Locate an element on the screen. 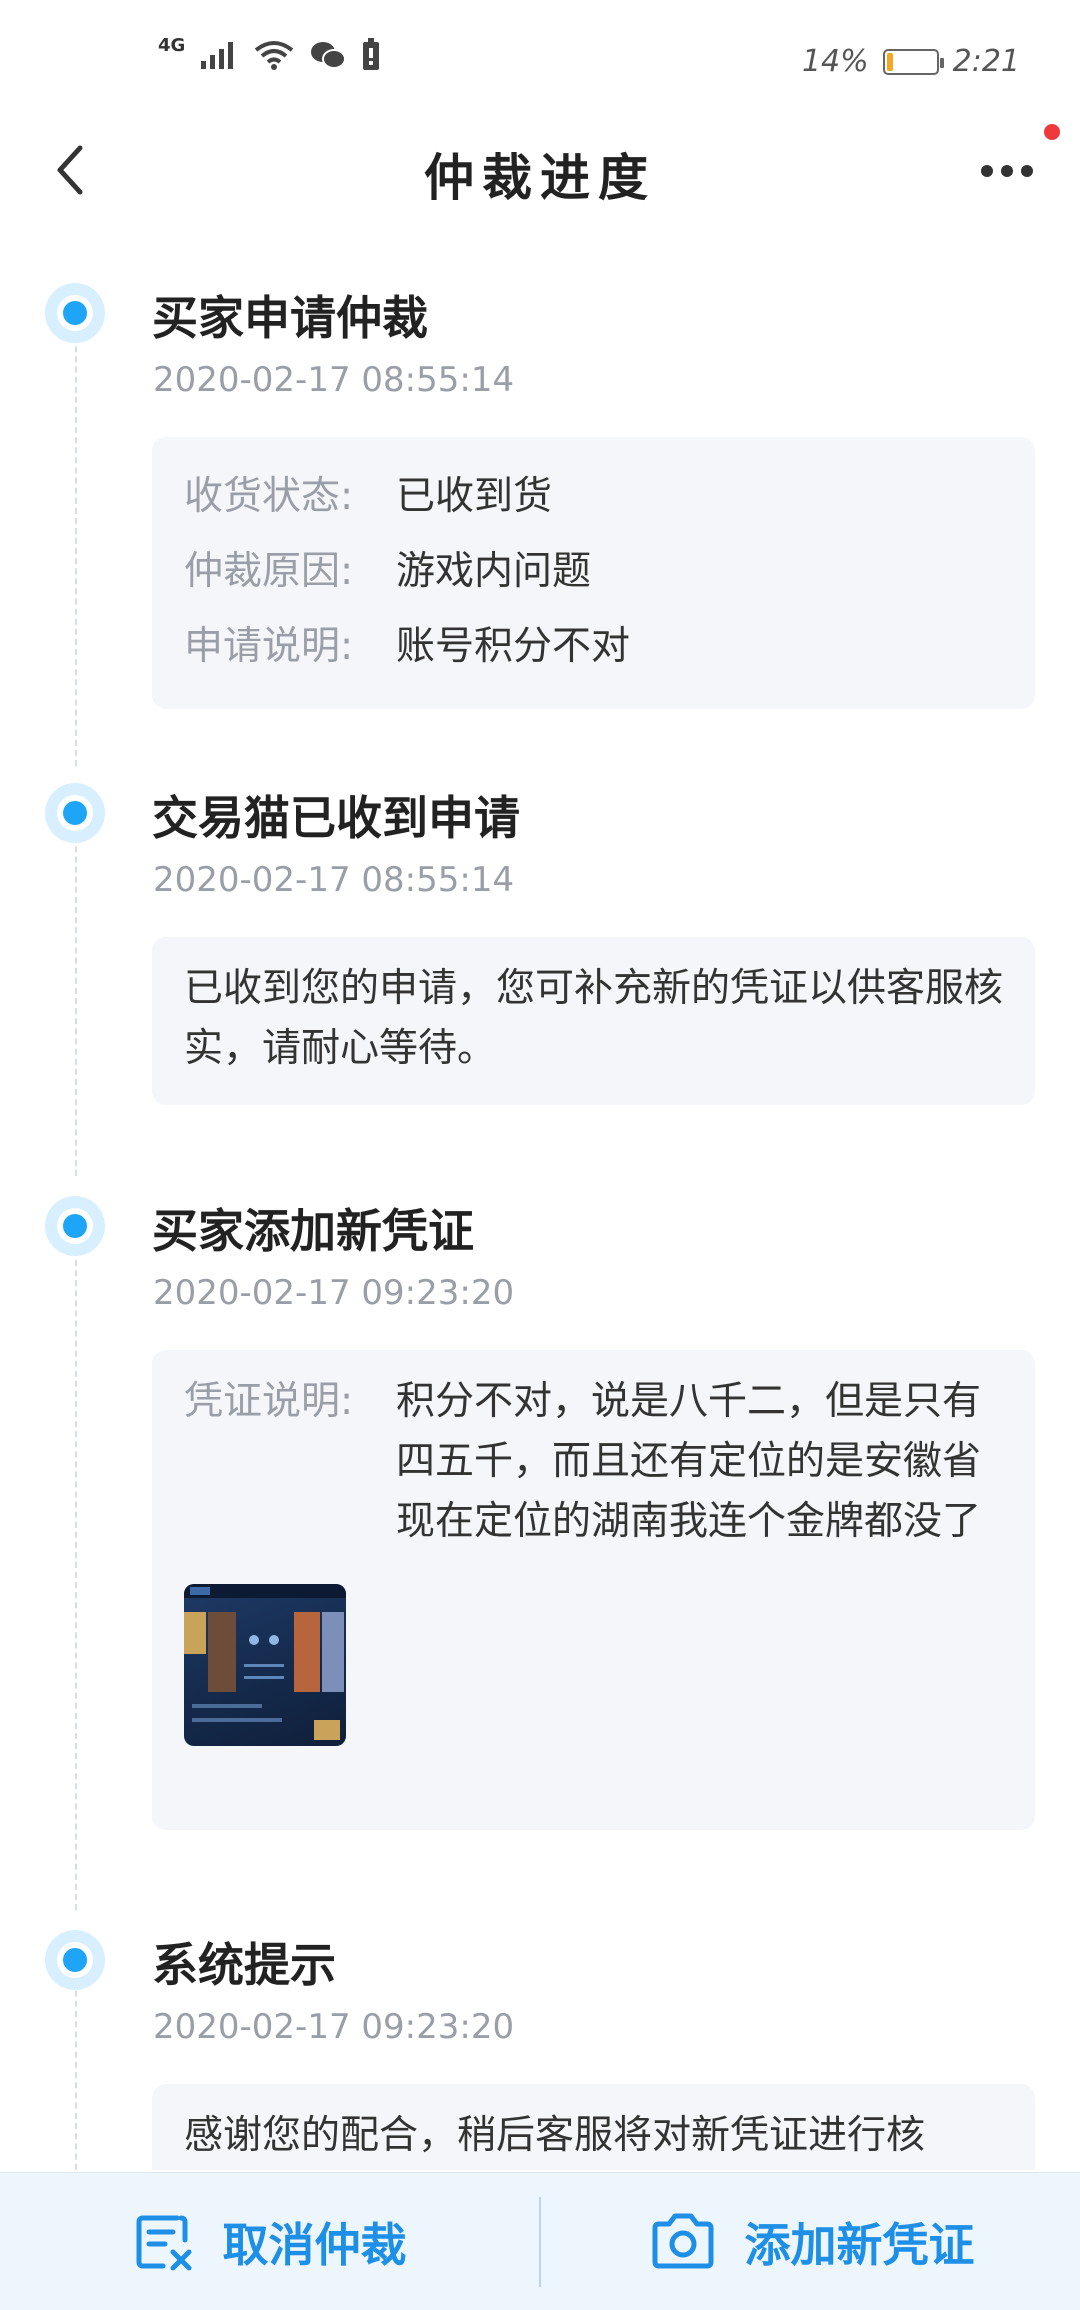 This screenshot has height=2310, width=1080. event-title: 交易猫已收到申请 is located at coordinates (336, 818).